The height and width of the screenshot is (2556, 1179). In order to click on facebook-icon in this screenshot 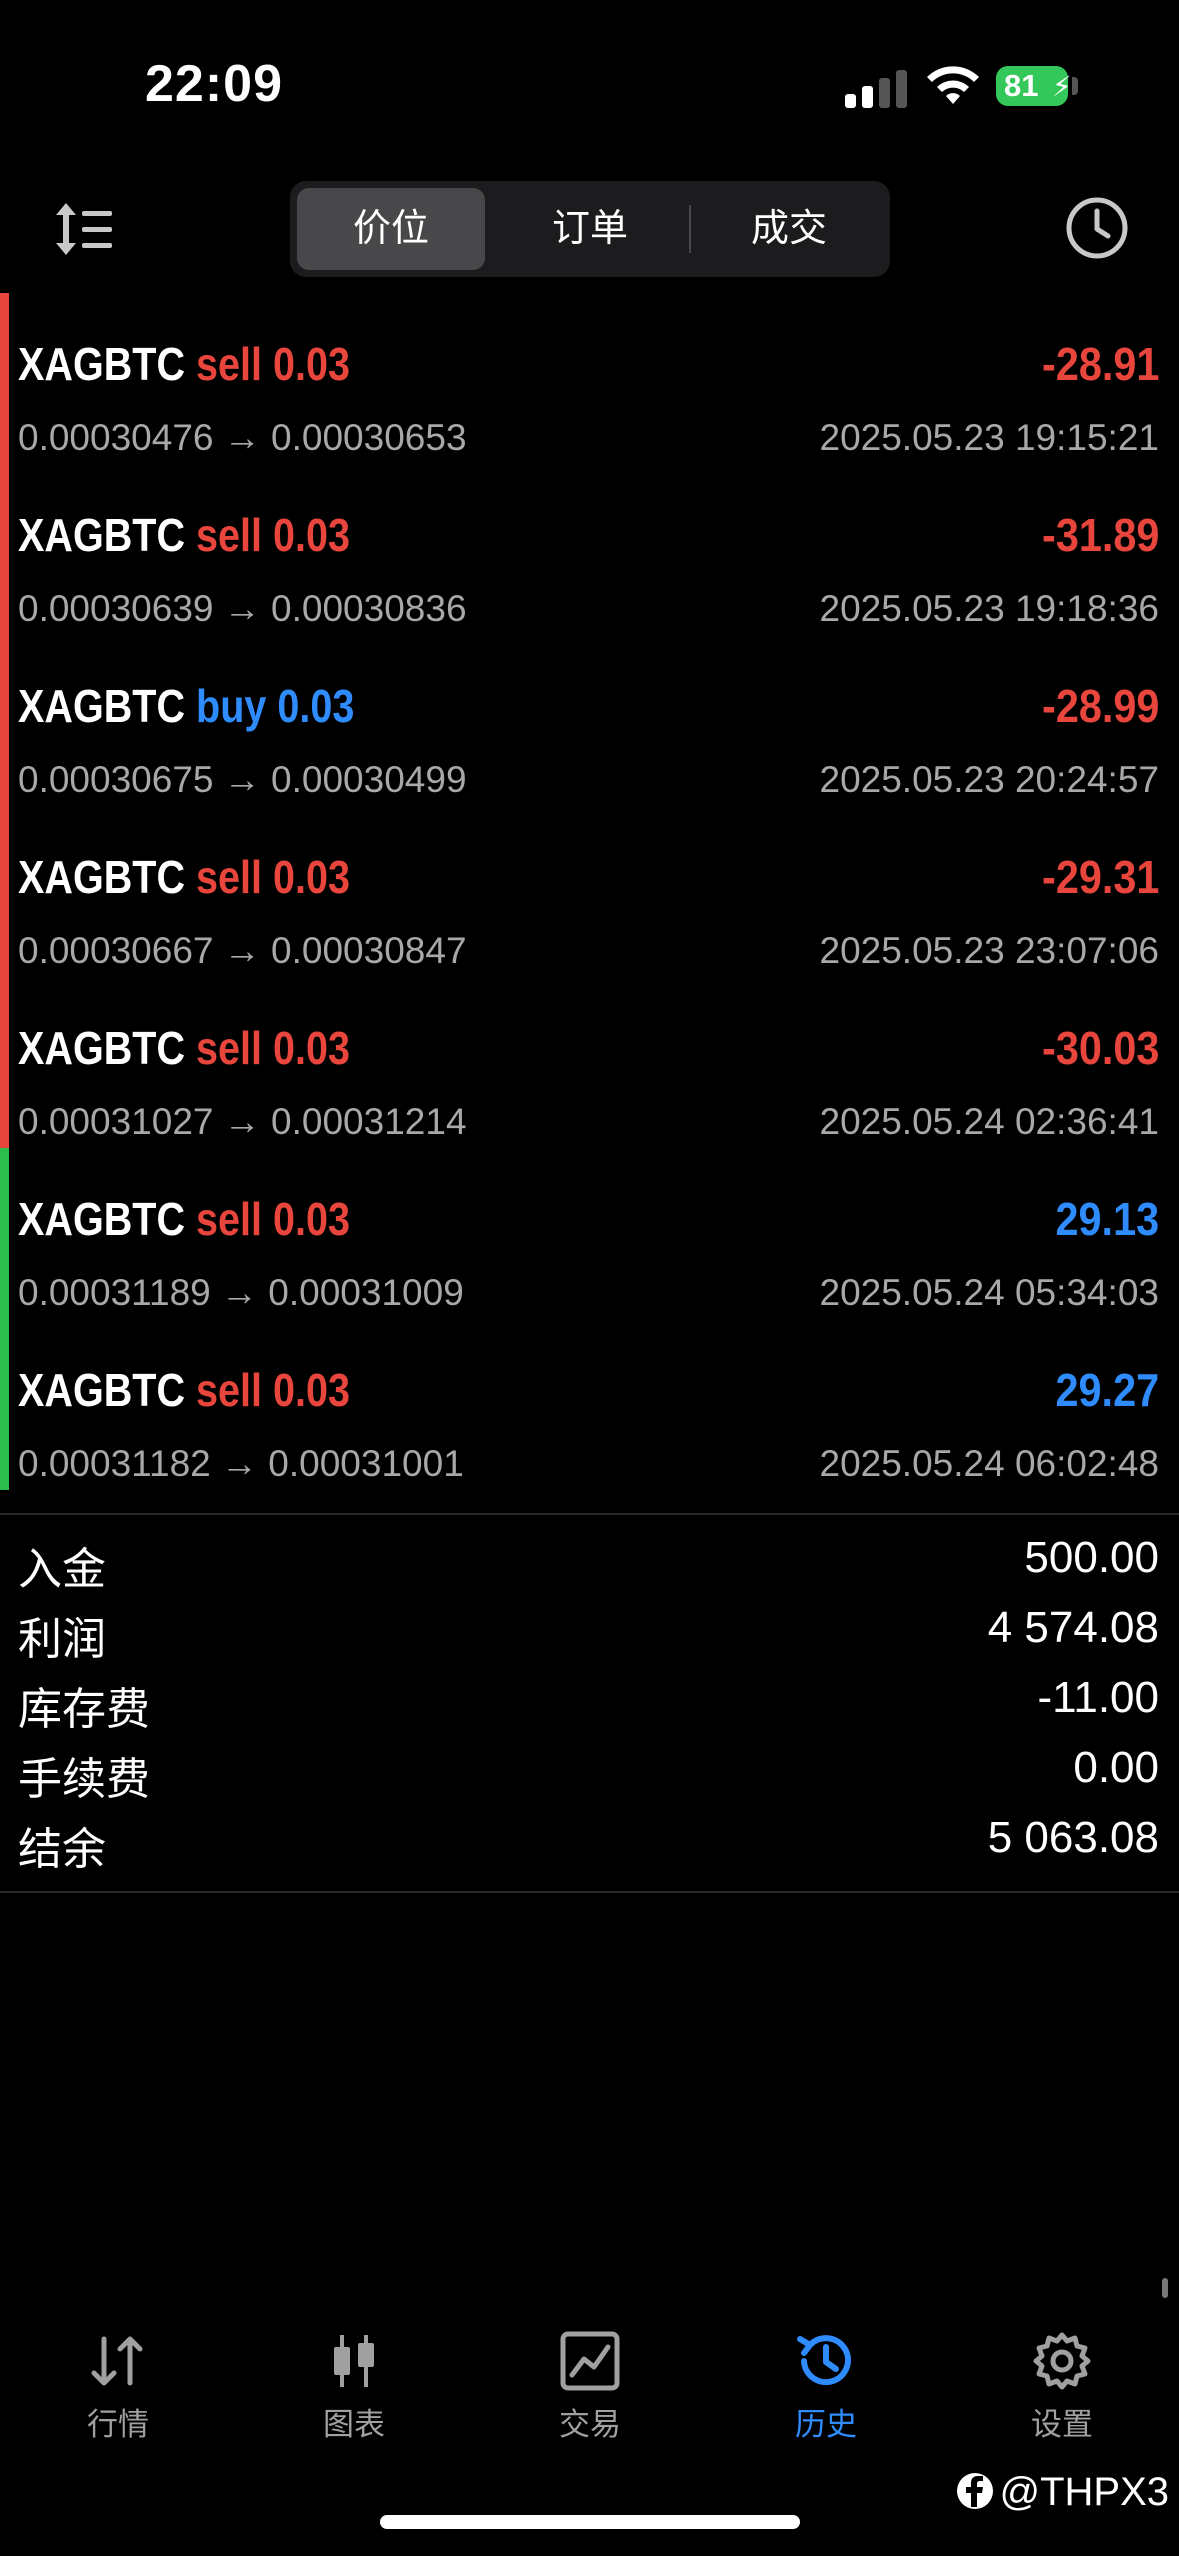, I will do `click(975, 2491)`.